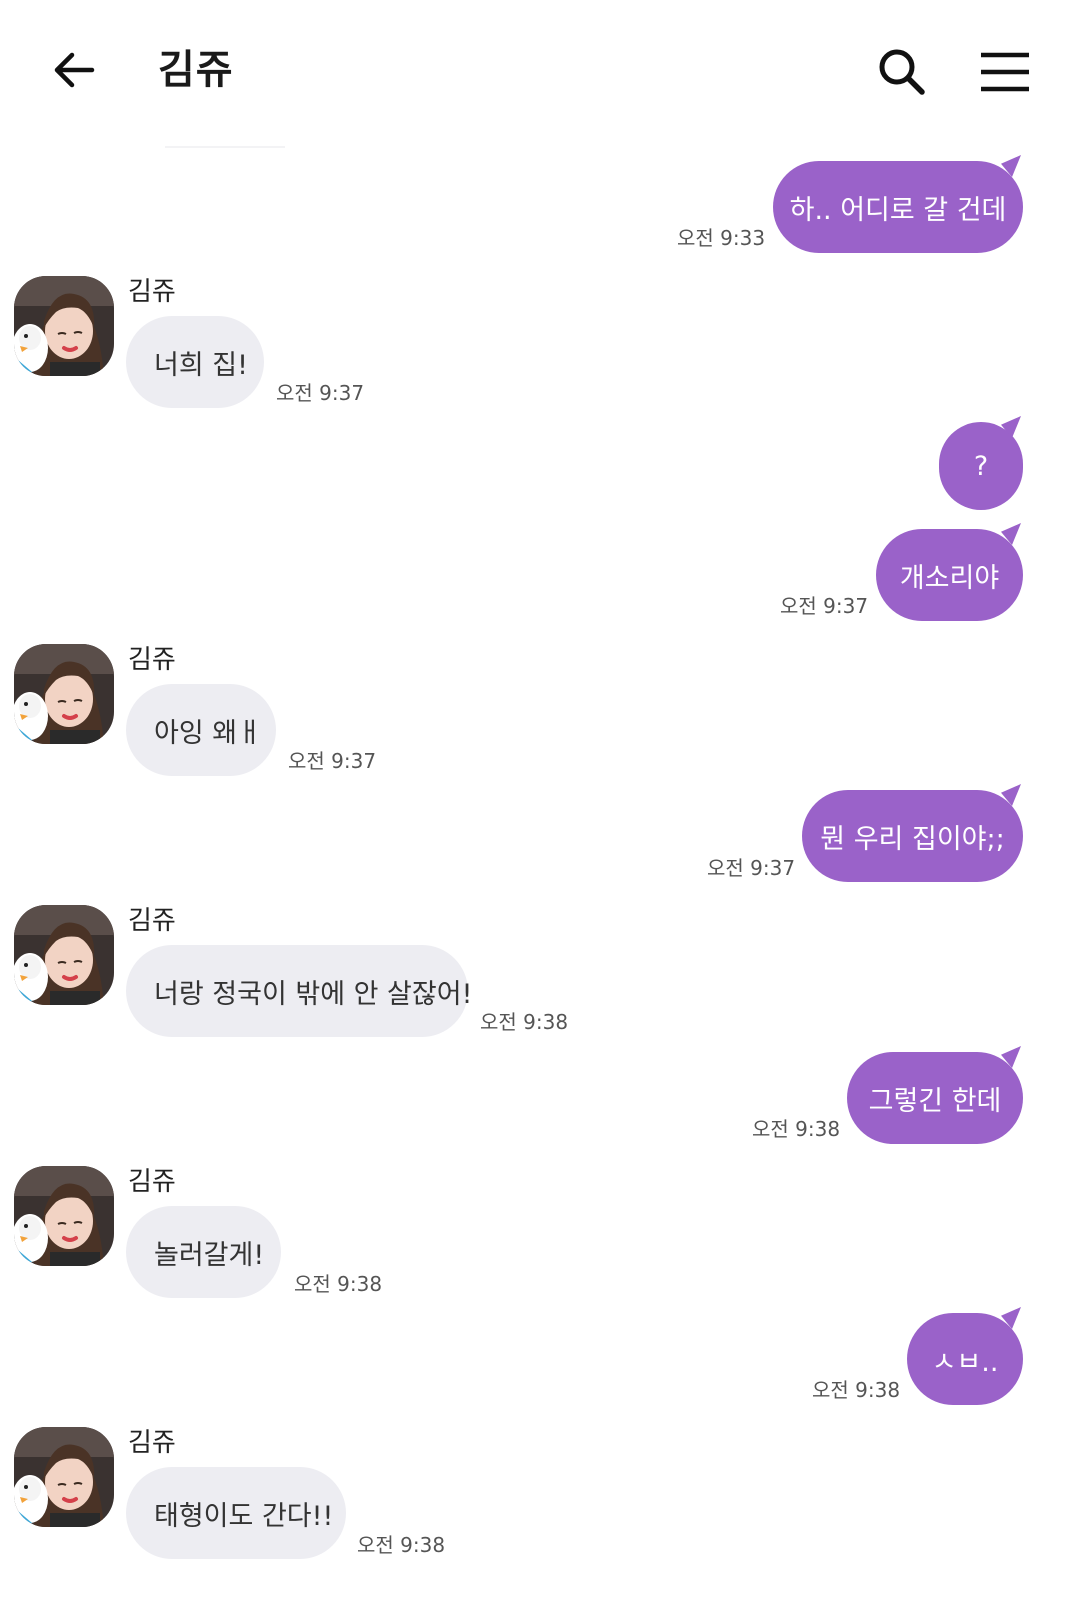 Image resolution: width=1080 pixels, height=1620 pixels. What do you see at coordinates (236, 1513) in the screenshot?
I see `incoming-message-bubble: 태형이도 간다!!` at bounding box center [236, 1513].